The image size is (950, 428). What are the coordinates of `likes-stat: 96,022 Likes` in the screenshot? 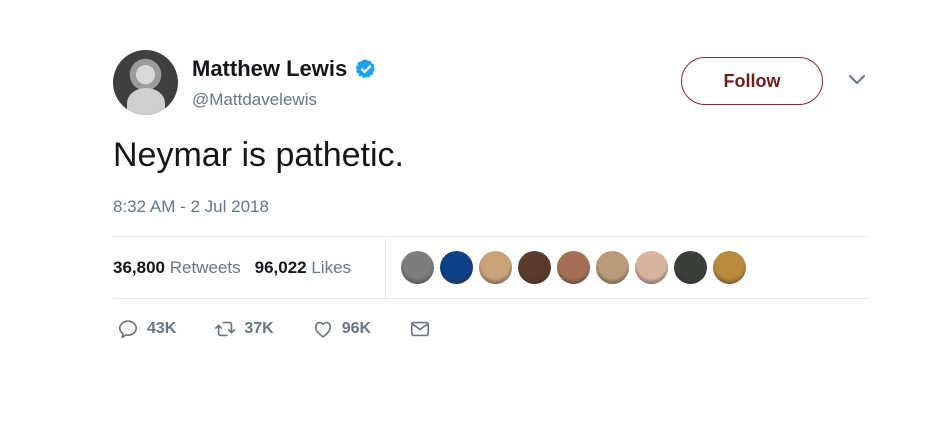 It's located at (303, 268).